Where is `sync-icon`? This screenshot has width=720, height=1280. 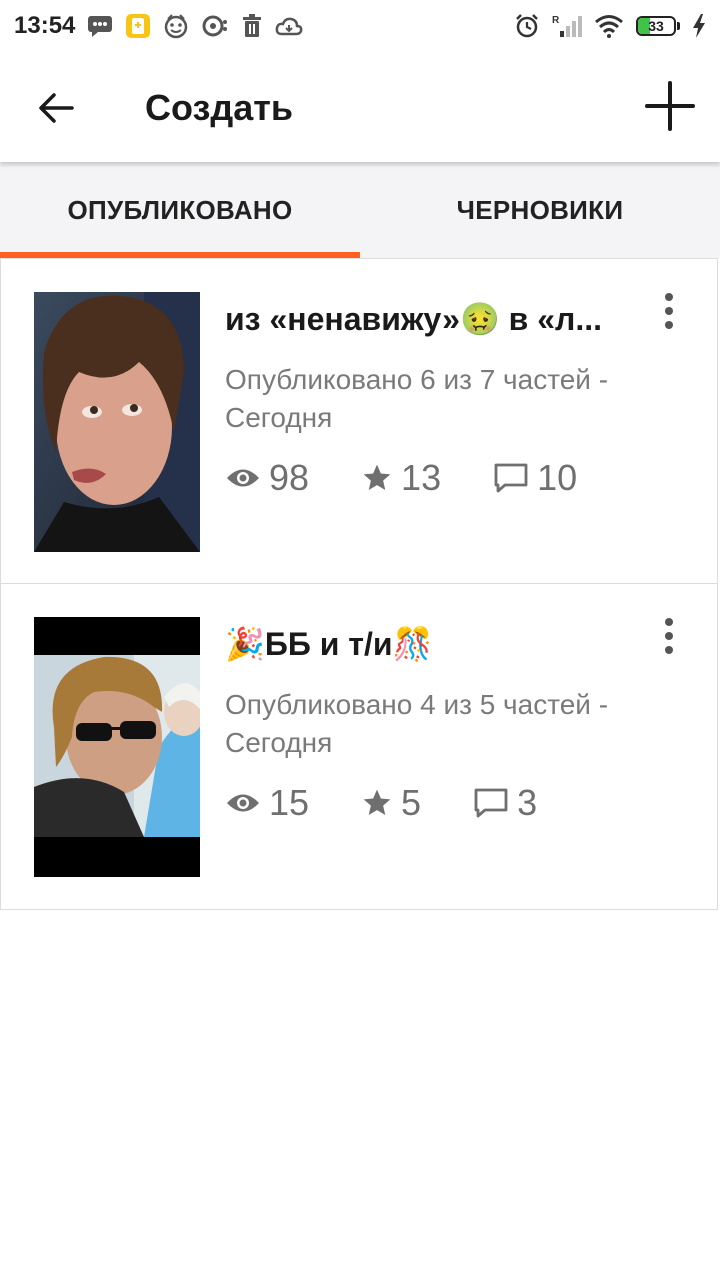 sync-icon is located at coordinates (215, 26).